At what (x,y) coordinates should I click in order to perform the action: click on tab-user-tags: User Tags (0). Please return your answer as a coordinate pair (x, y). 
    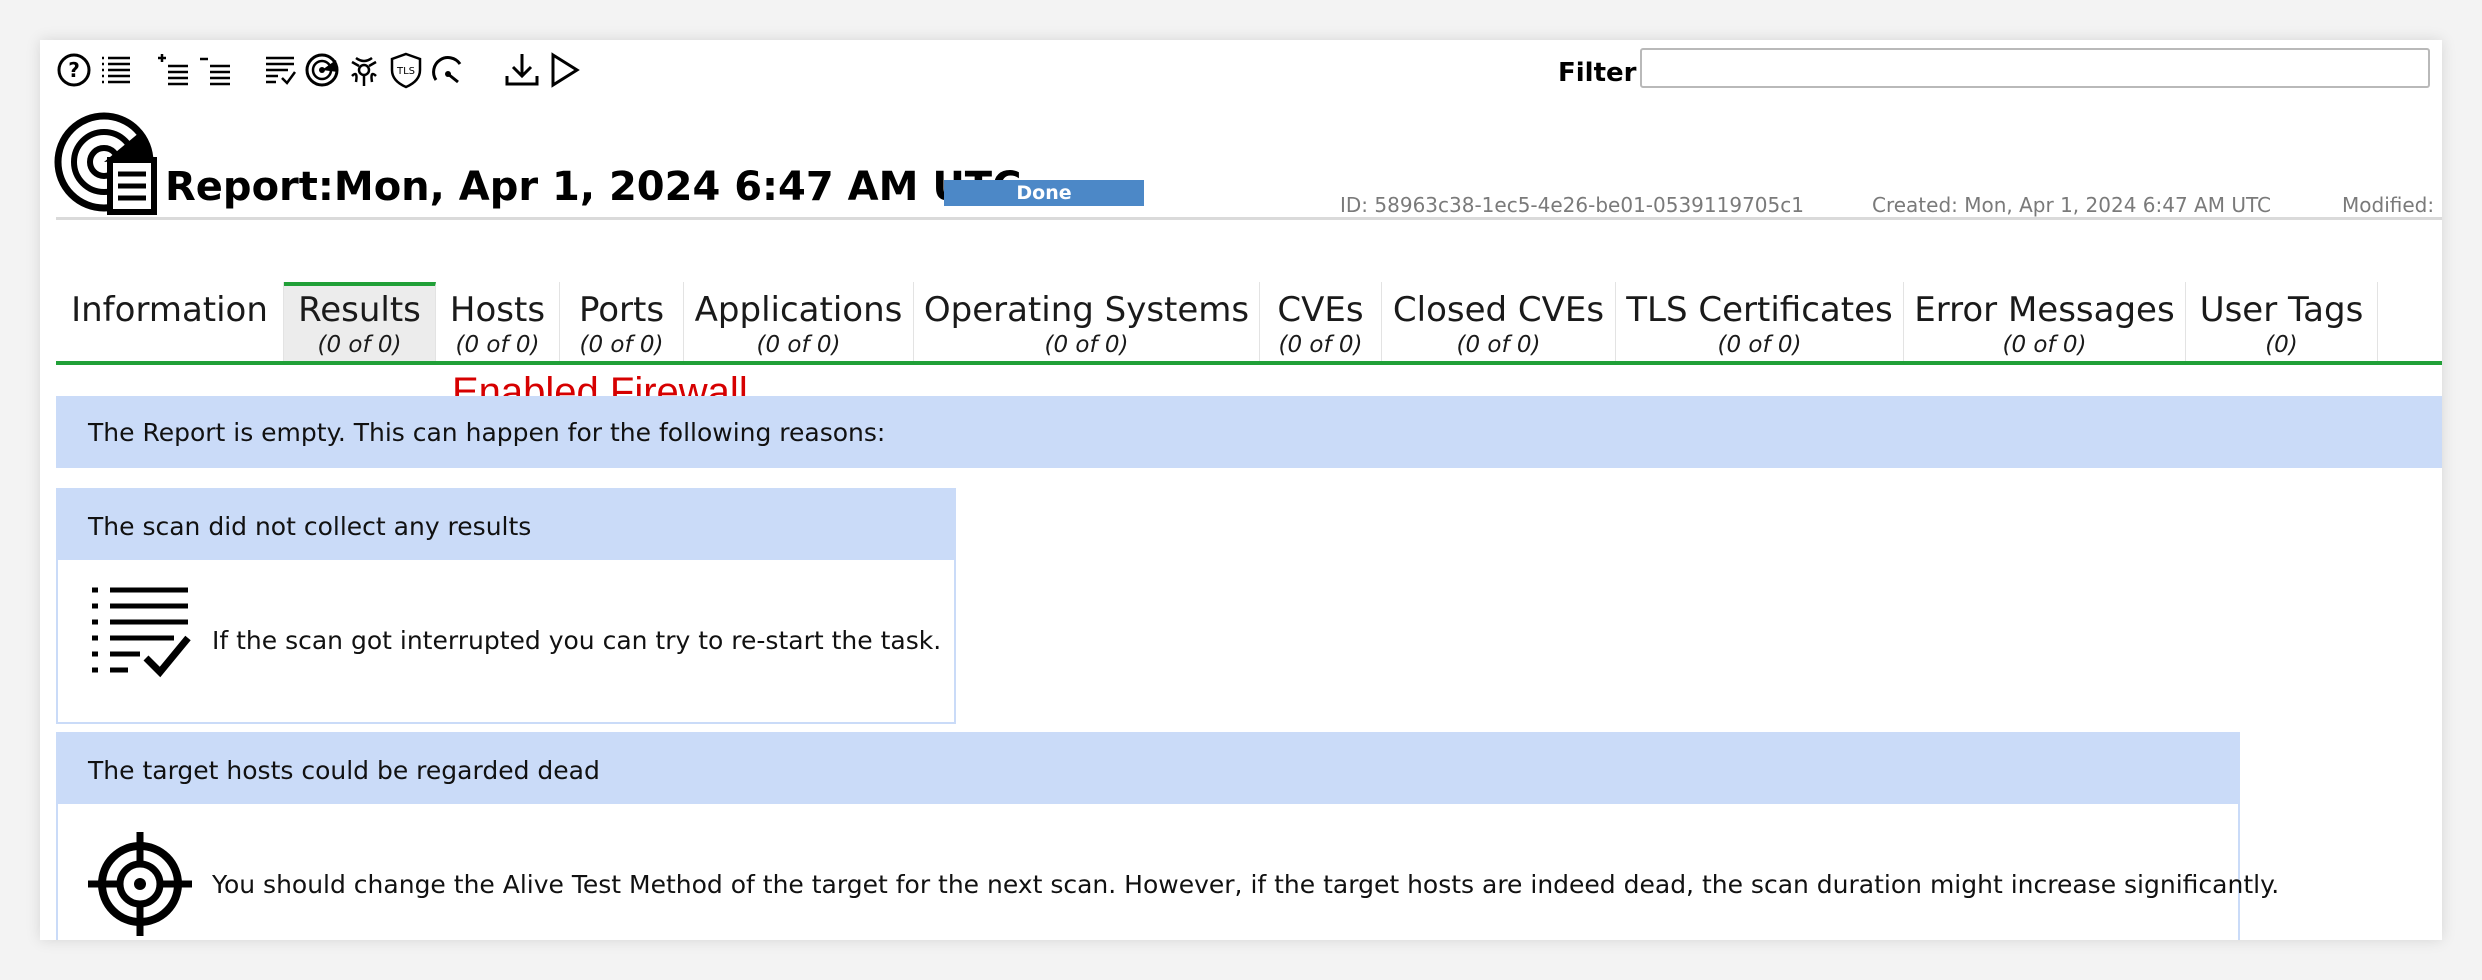
    Looking at the image, I should click on (2282, 321).